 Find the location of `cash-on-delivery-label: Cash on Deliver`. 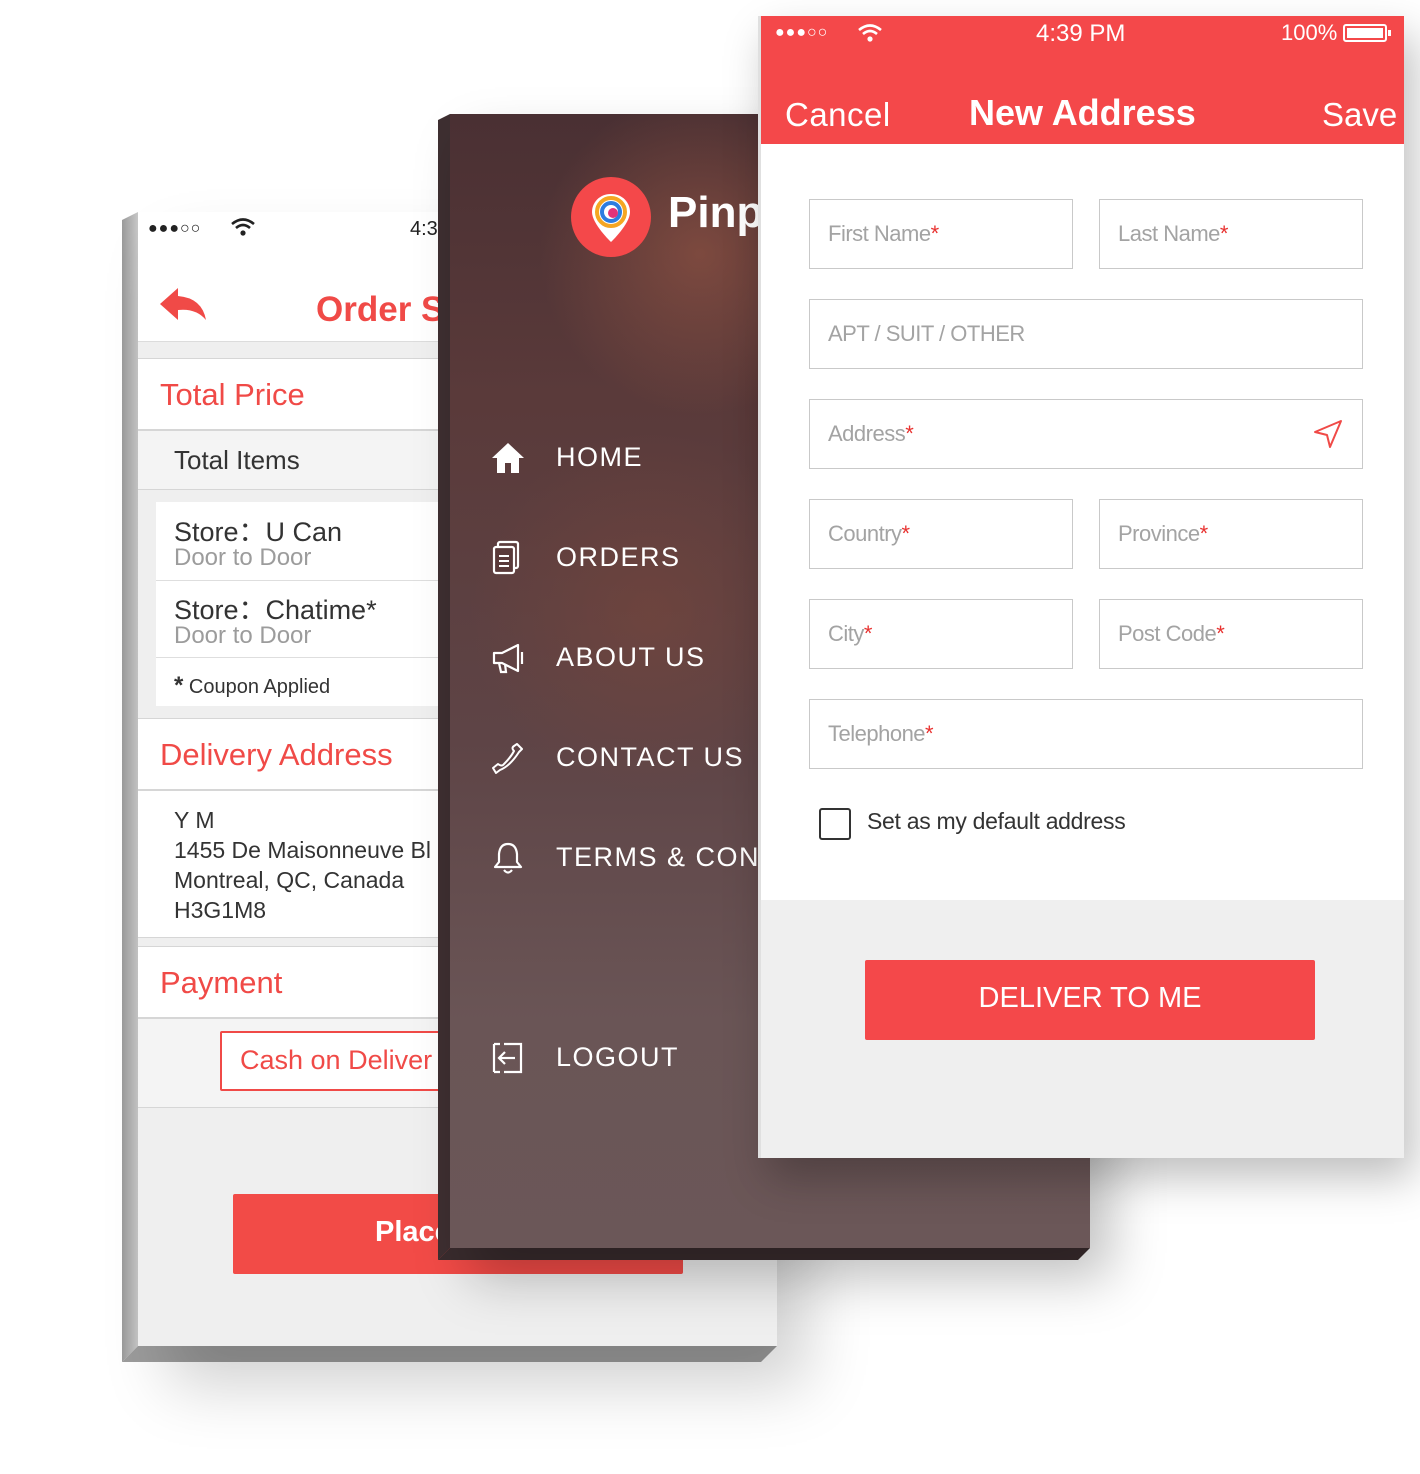

cash-on-delivery-label: Cash on Deliver is located at coordinates (336, 1060).